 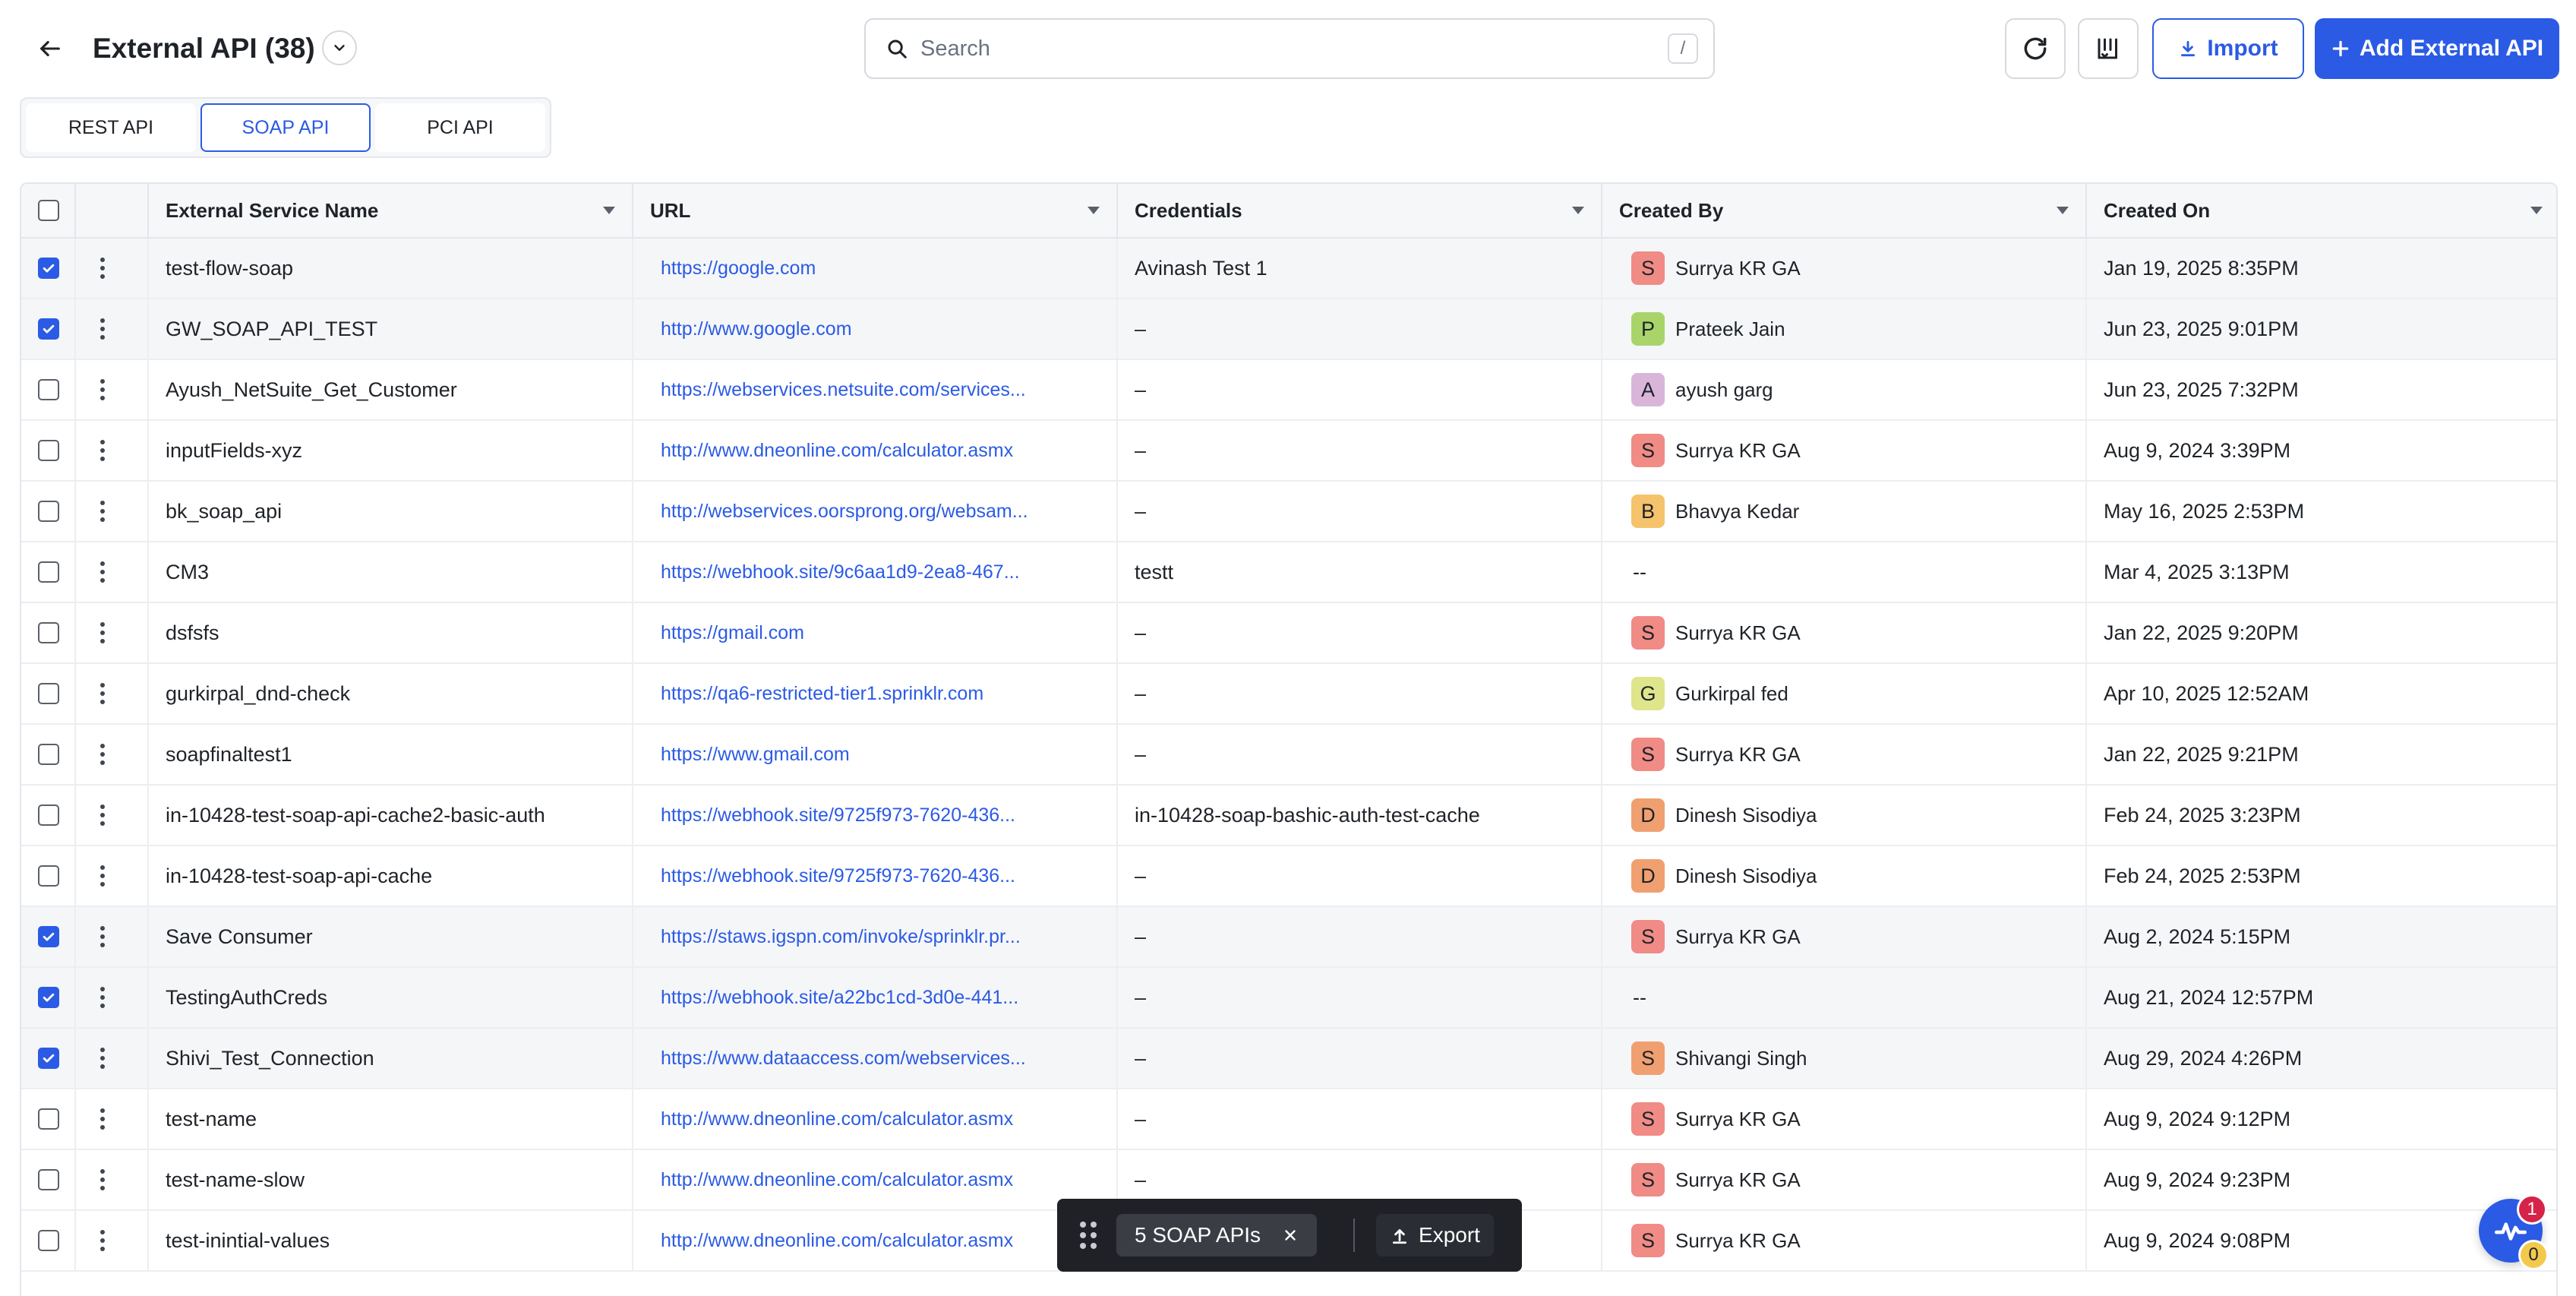 I want to click on tab-pci-api: PCI API, so click(x=460, y=127).